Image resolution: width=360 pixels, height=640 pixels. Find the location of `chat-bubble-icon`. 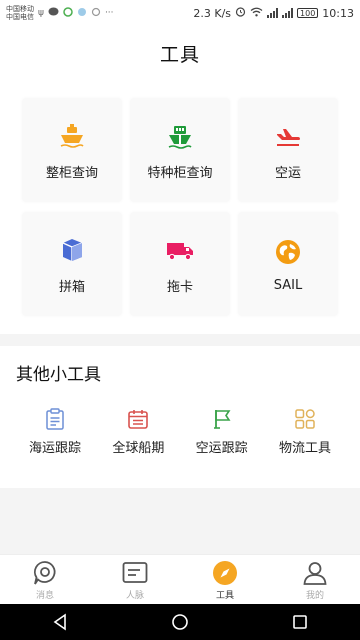

chat-bubble-icon is located at coordinates (53, 13).